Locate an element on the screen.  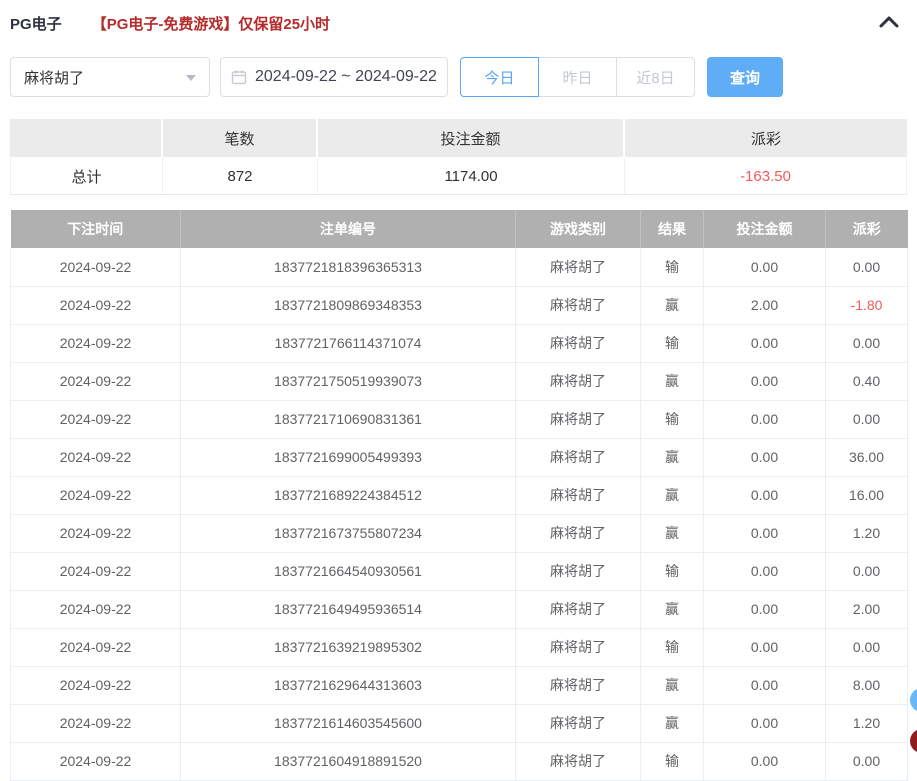
quick-range-group: 今日 昨日 近8日 is located at coordinates (577, 77).